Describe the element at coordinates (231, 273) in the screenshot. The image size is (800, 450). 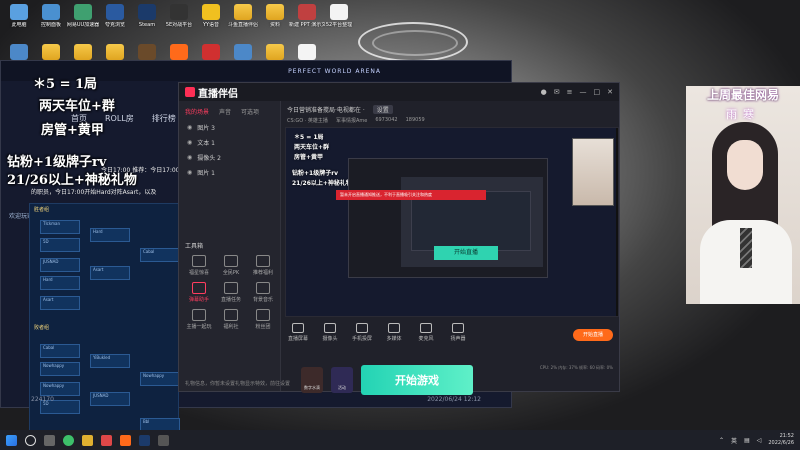
I see `toolbox-item-label: 全民PK` at that location.